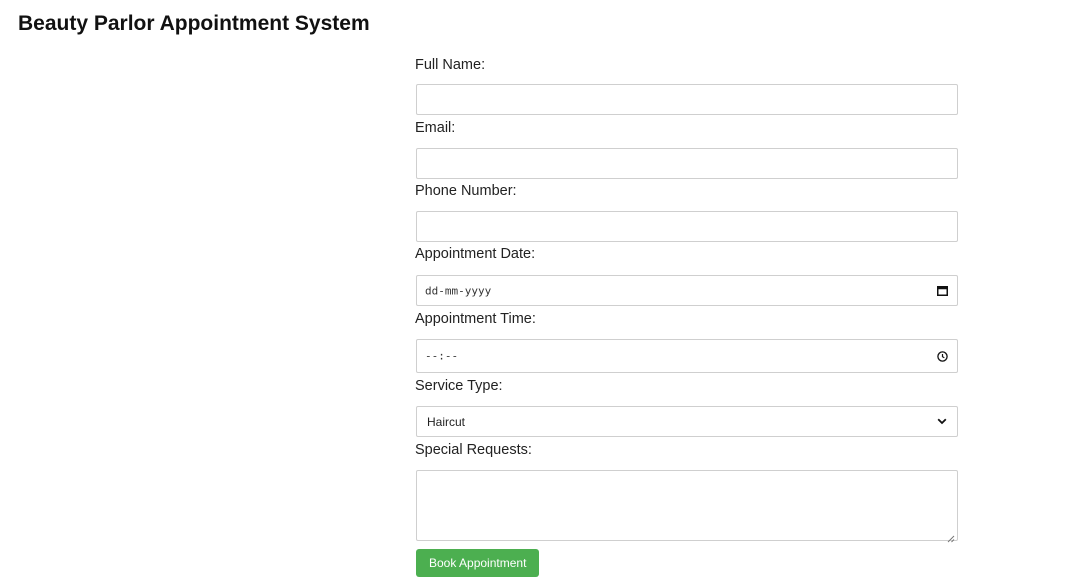  I want to click on clock-icon, so click(942, 356).